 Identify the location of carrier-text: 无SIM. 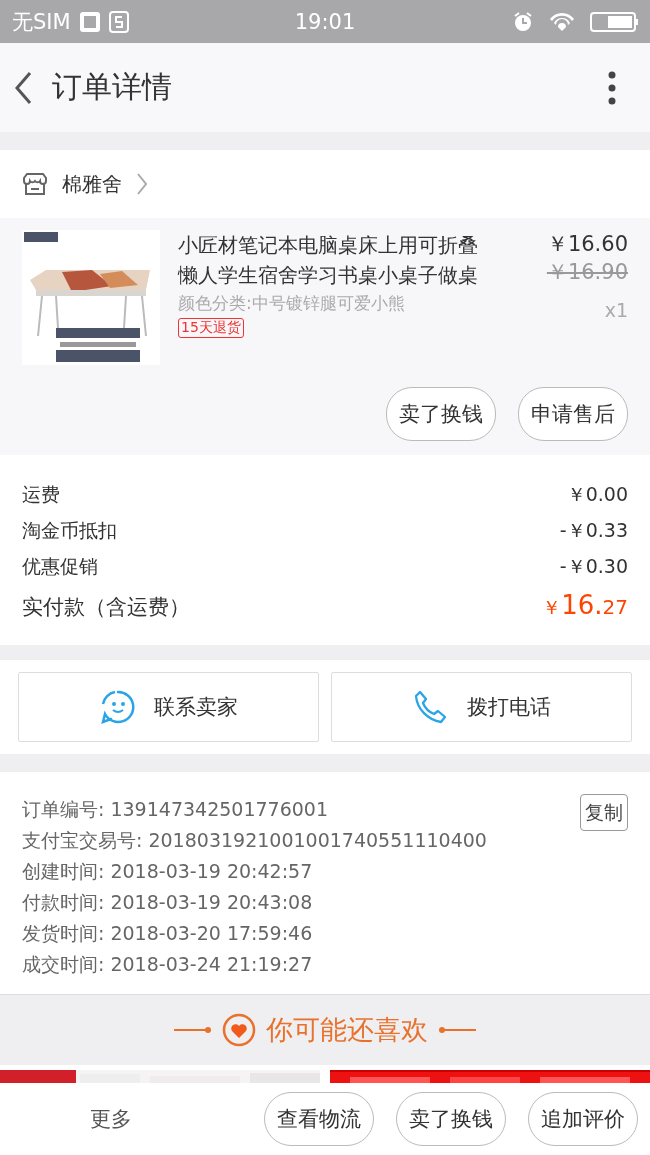
(41, 22).